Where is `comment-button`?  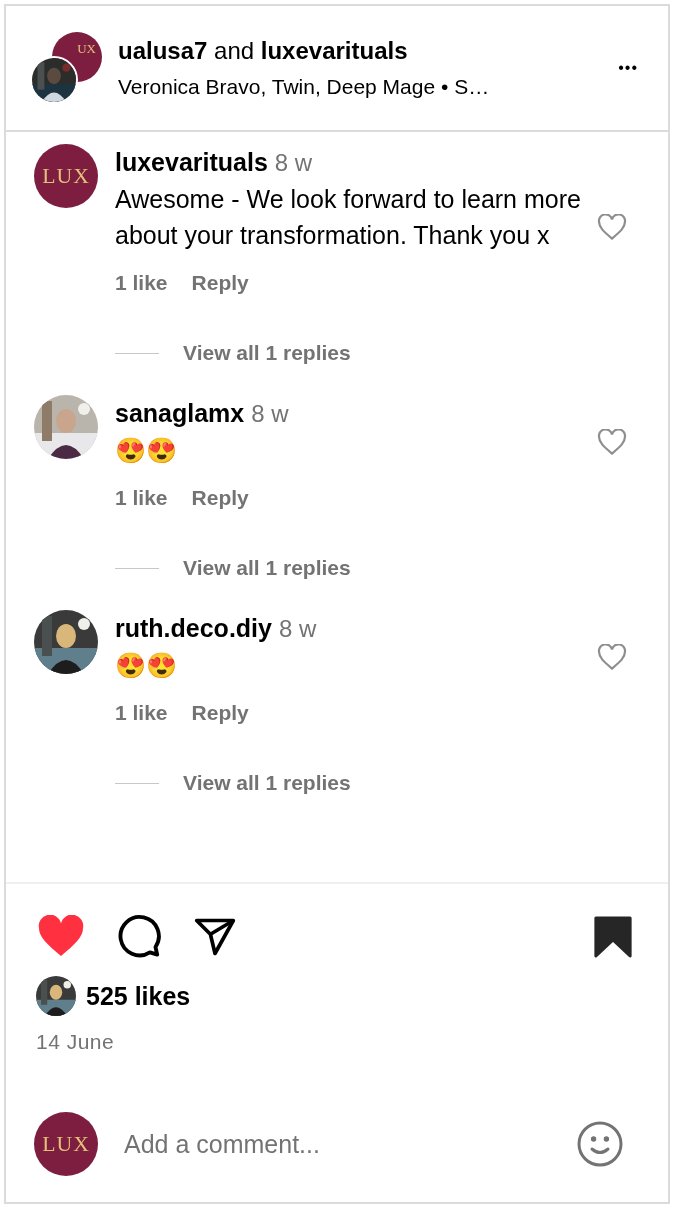
comment-button is located at coordinates (139, 937).